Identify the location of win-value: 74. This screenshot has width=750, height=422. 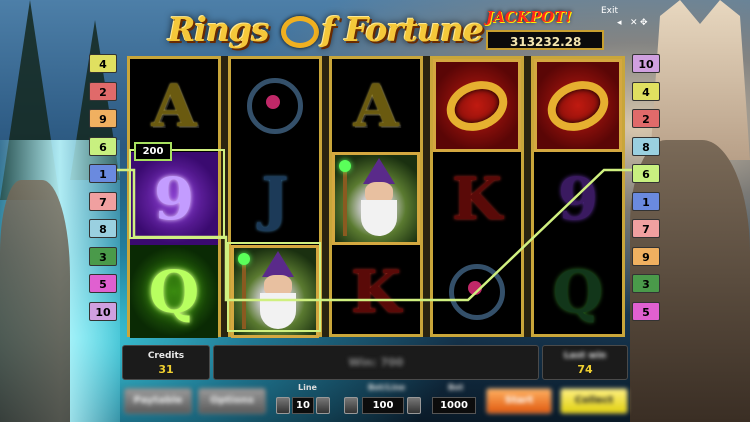
(585, 369).